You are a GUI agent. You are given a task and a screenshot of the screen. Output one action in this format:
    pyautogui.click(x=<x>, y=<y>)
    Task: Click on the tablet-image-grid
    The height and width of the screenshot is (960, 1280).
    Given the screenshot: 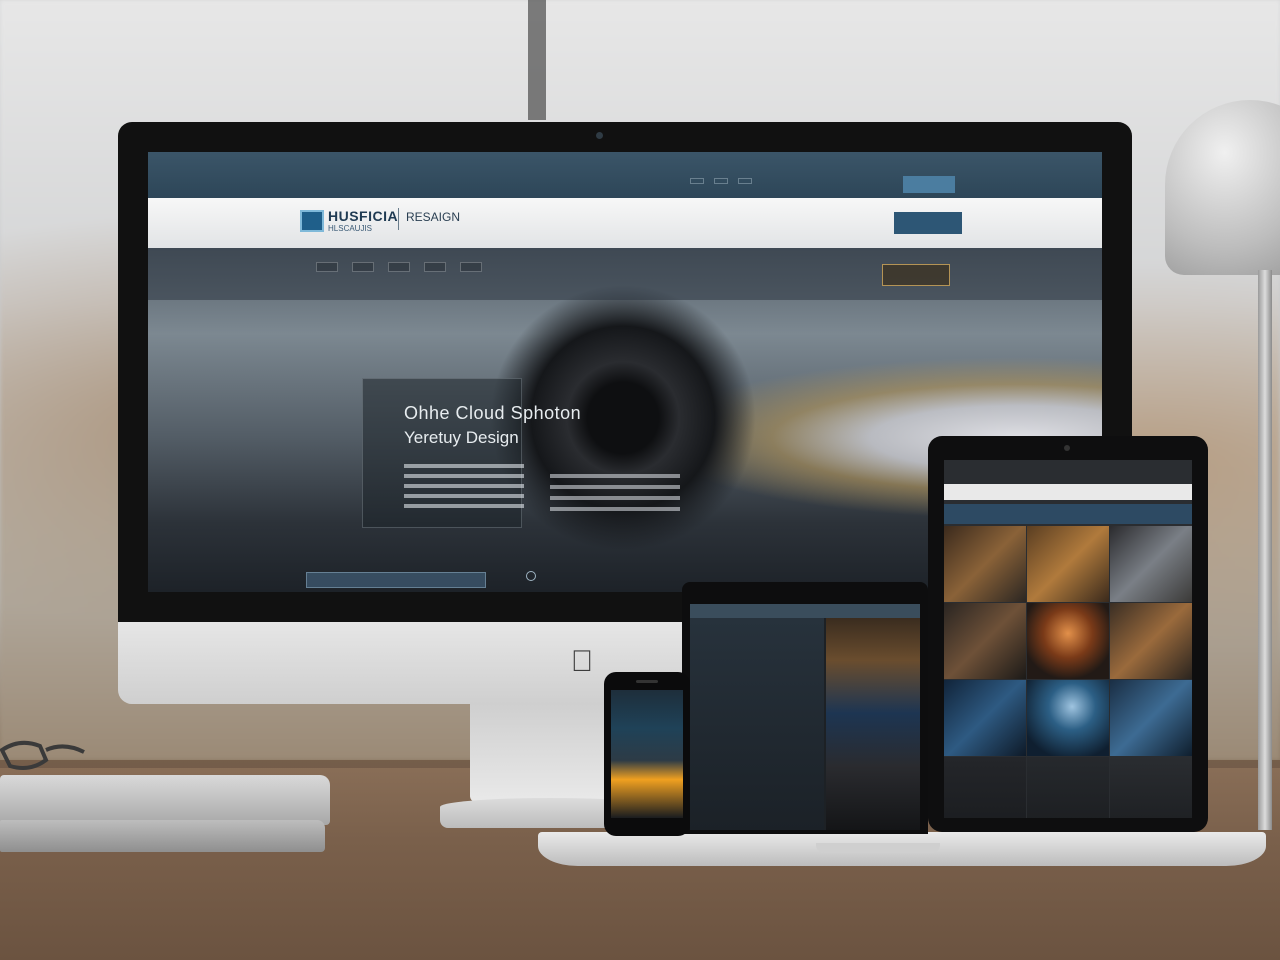 What is the action you would take?
    pyautogui.click(x=1068, y=672)
    